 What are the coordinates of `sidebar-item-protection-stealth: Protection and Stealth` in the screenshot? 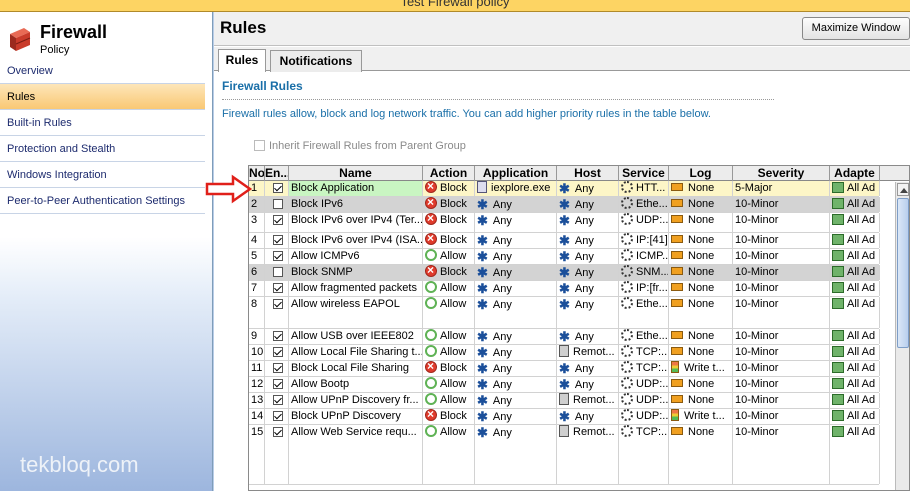 It's located at (102, 149).